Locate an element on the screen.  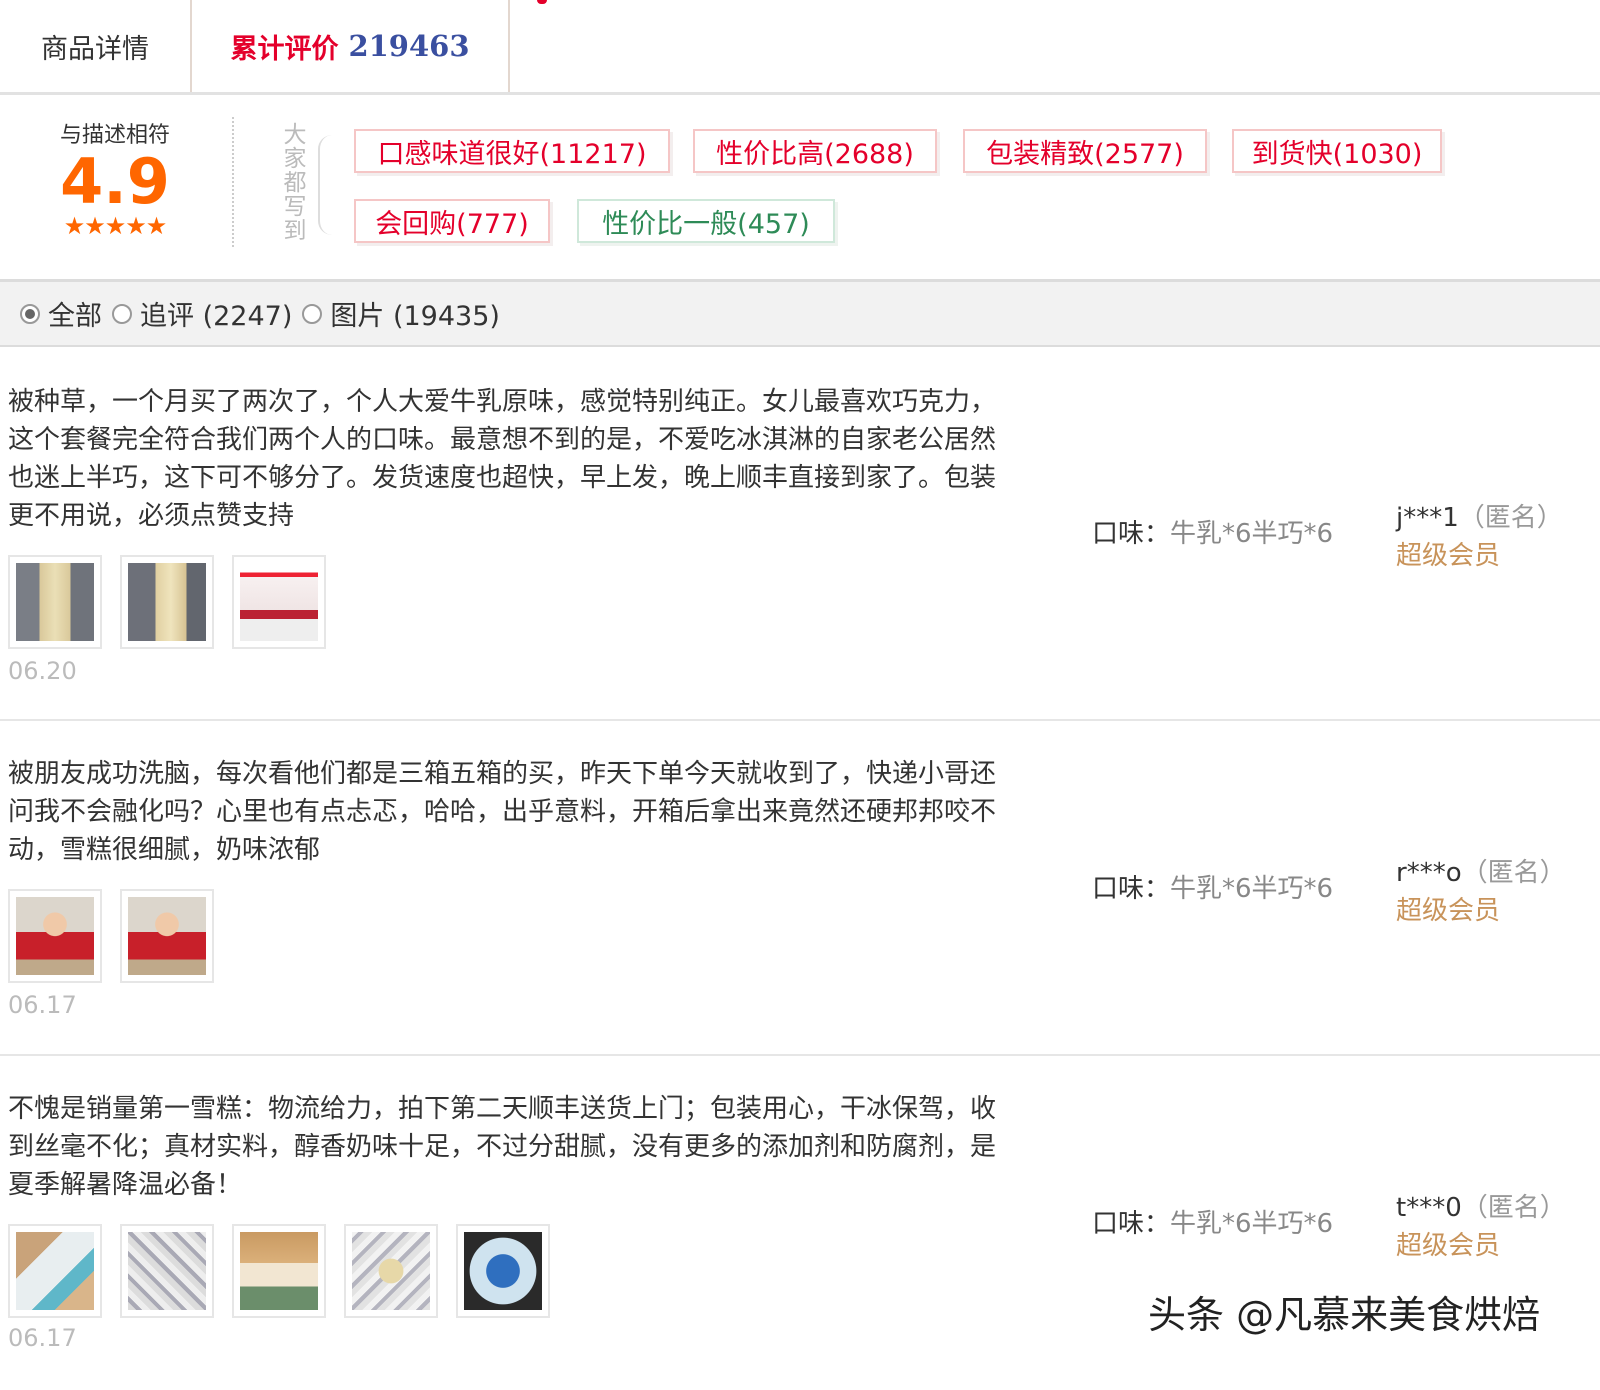
user-name: j***1 is located at coordinates (1427, 518).